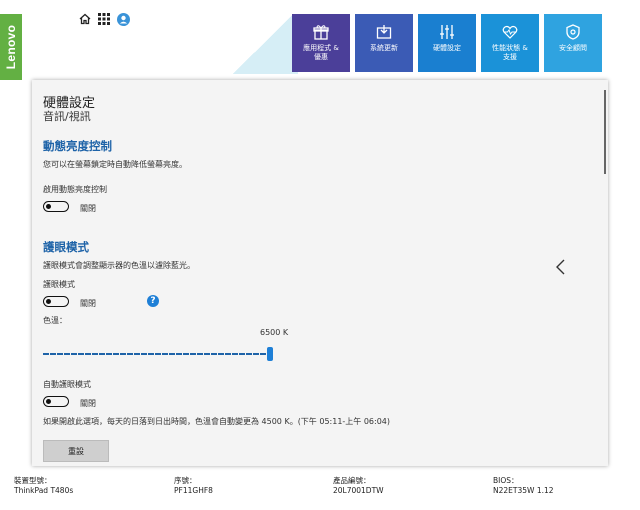 This screenshot has height=510, width=640. What do you see at coordinates (158, 354) in the screenshot?
I see `color-temp-slider-track` at bounding box center [158, 354].